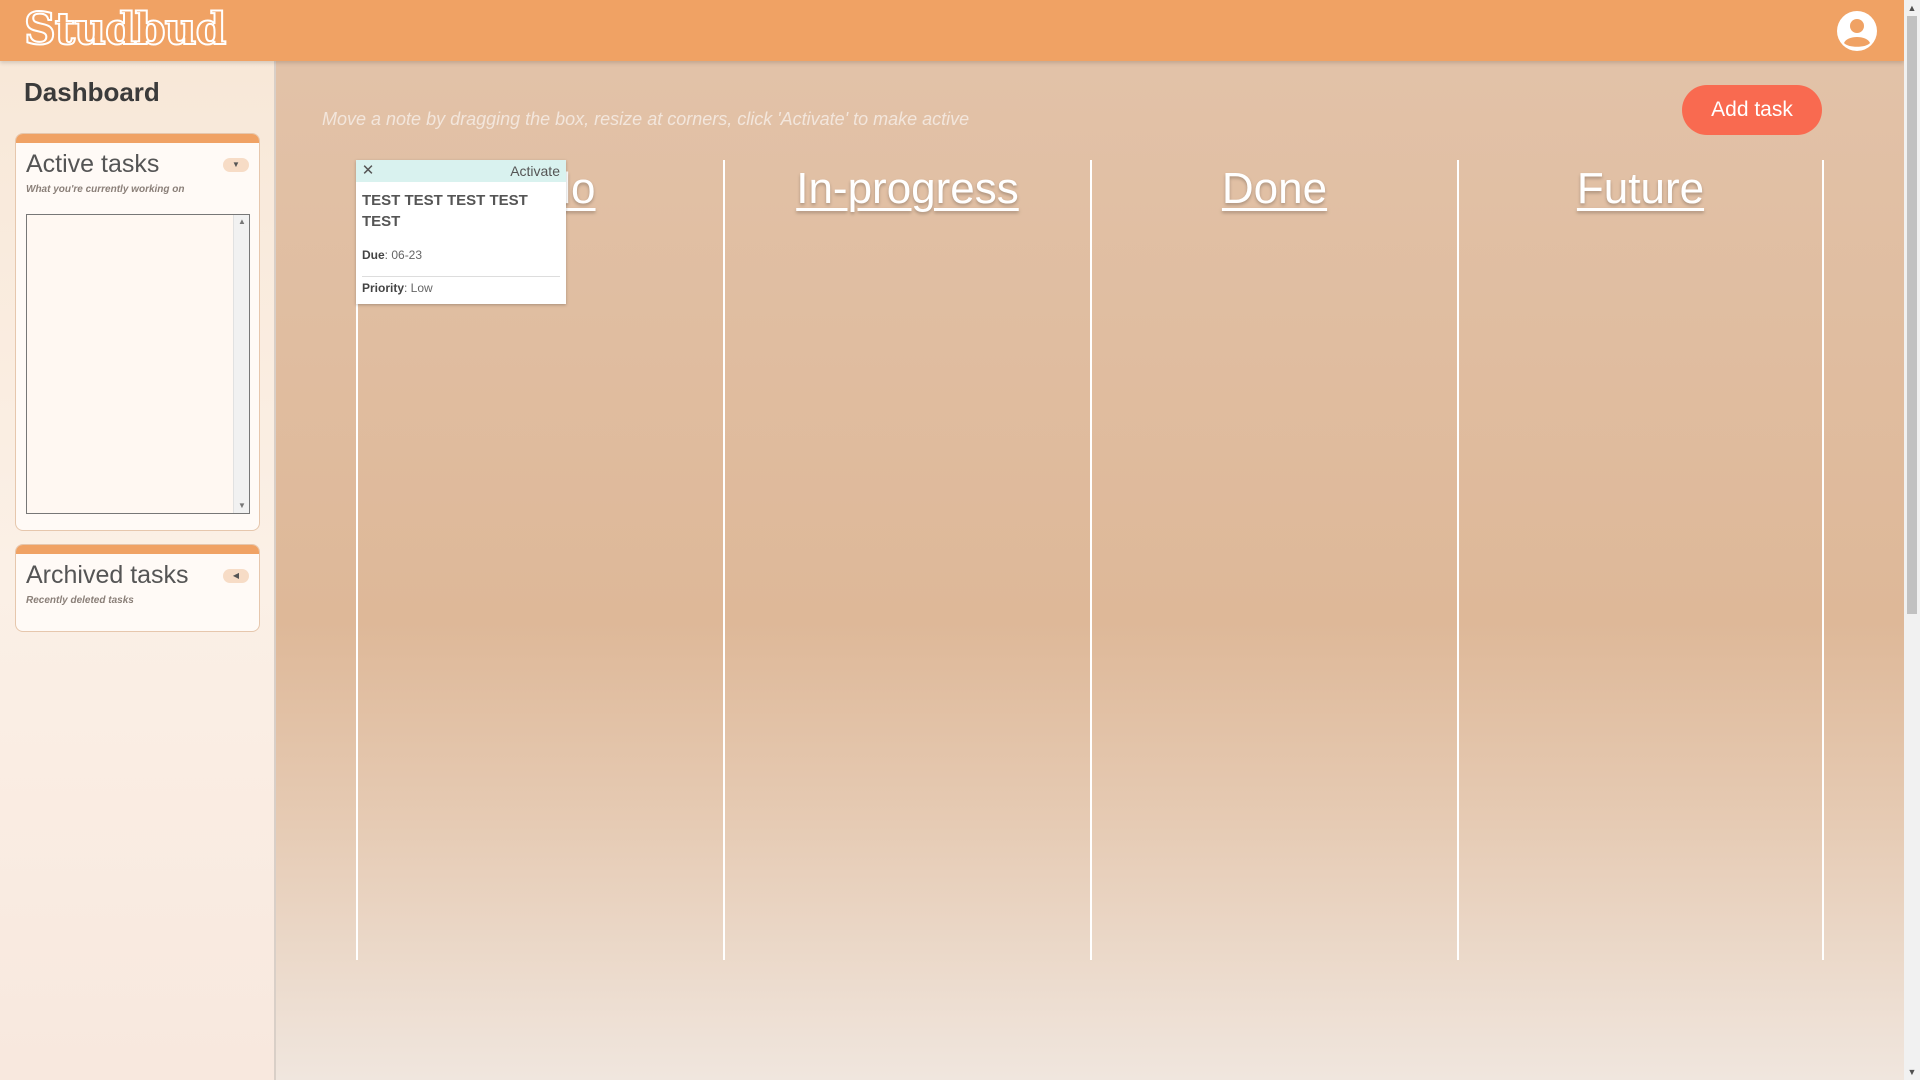 This screenshot has width=1920, height=1080. Describe the element at coordinates (236, 165) in the screenshot. I see `triangle-down-icon: ▼` at that location.